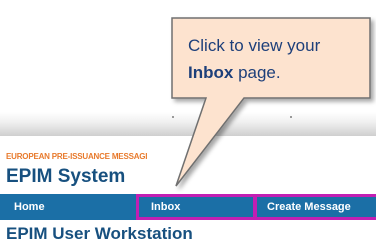 This screenshot has height=246, width=376. I want to click on callout-emphasis: Inbox, so click(211, 72).